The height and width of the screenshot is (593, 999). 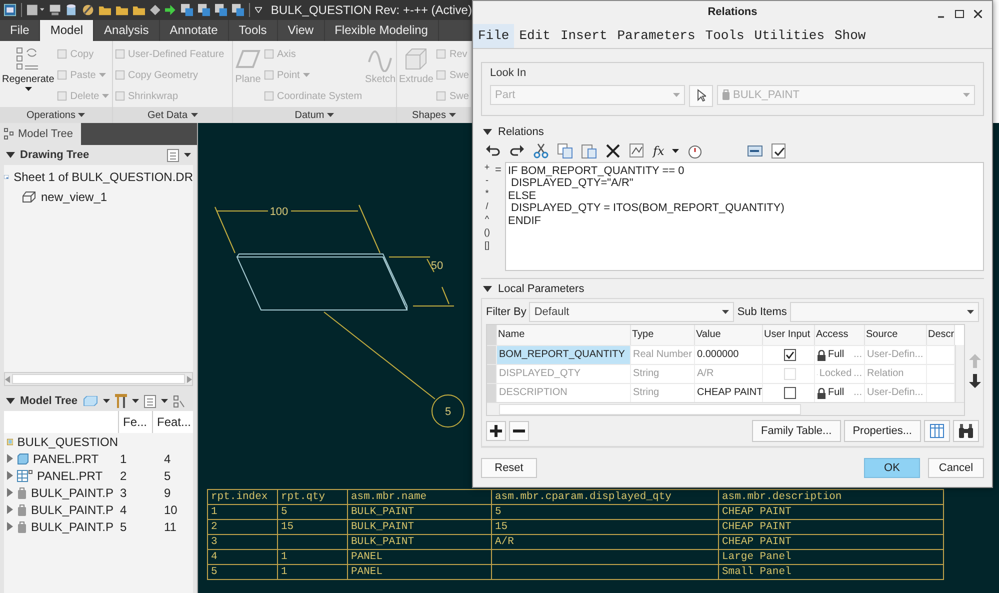 I want to click on operator-button: [], so click(x=487, y=245).